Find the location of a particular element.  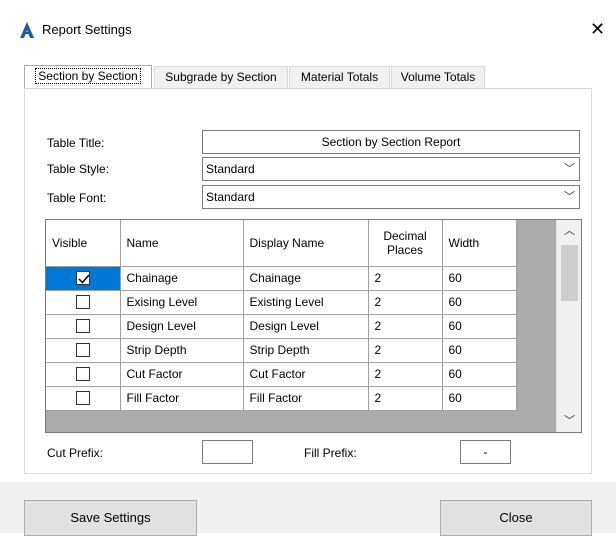

cut-prefix-input is located at coordinates (227, 452).